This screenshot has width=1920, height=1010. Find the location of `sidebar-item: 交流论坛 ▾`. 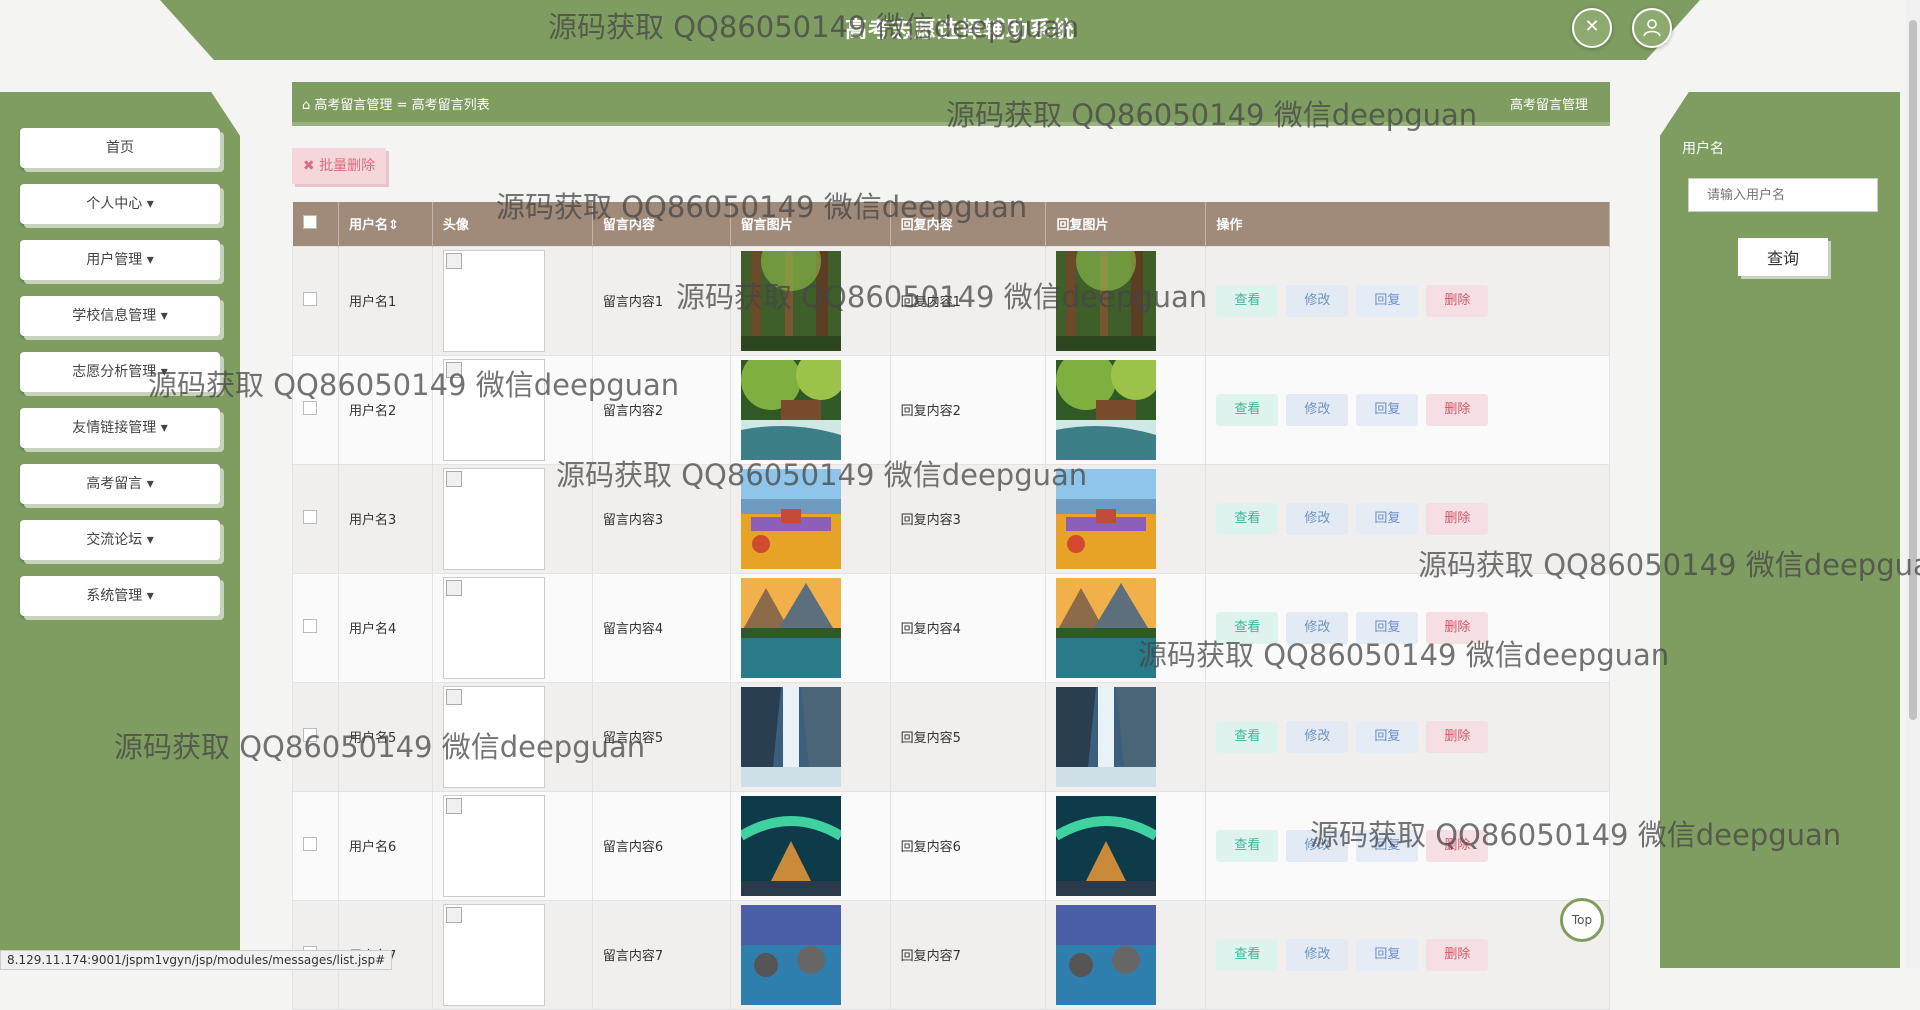

sidebar-item: 交流论坛 ▾ is located at coordinates (120, 540).